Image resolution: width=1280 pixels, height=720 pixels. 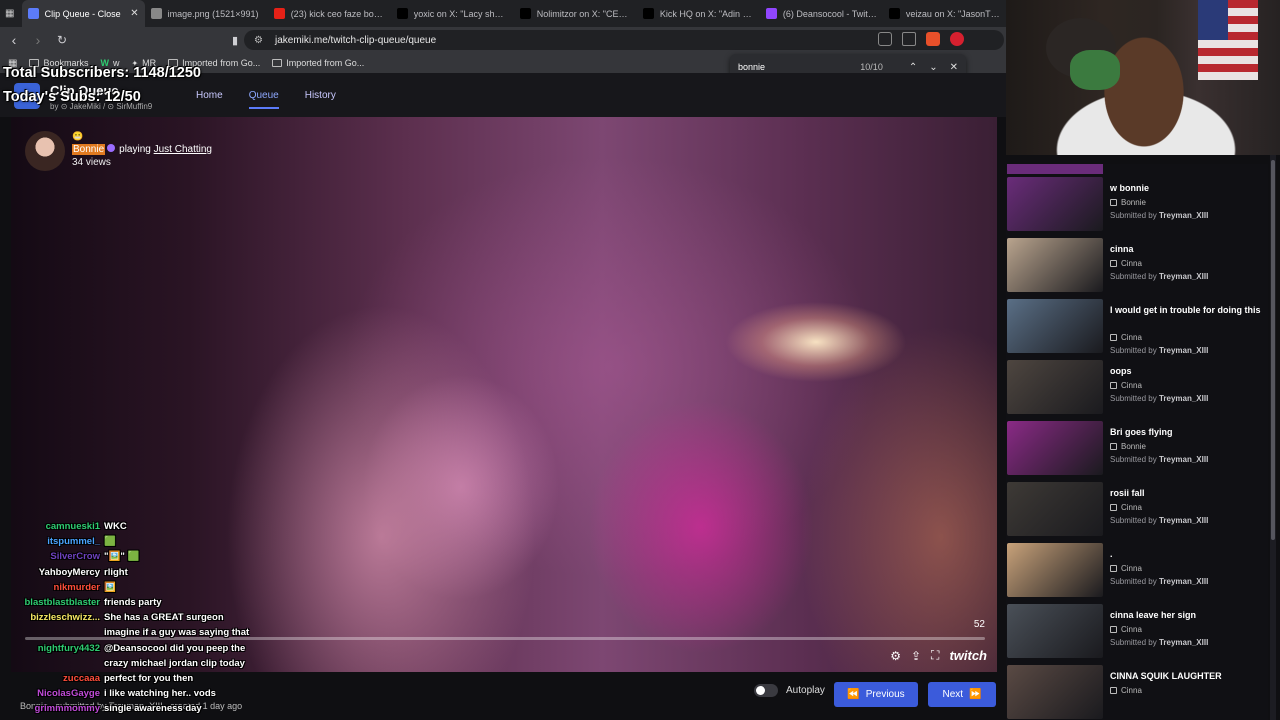 I want to click on chat-username: zuccaaa, so click(x=54, y=678).